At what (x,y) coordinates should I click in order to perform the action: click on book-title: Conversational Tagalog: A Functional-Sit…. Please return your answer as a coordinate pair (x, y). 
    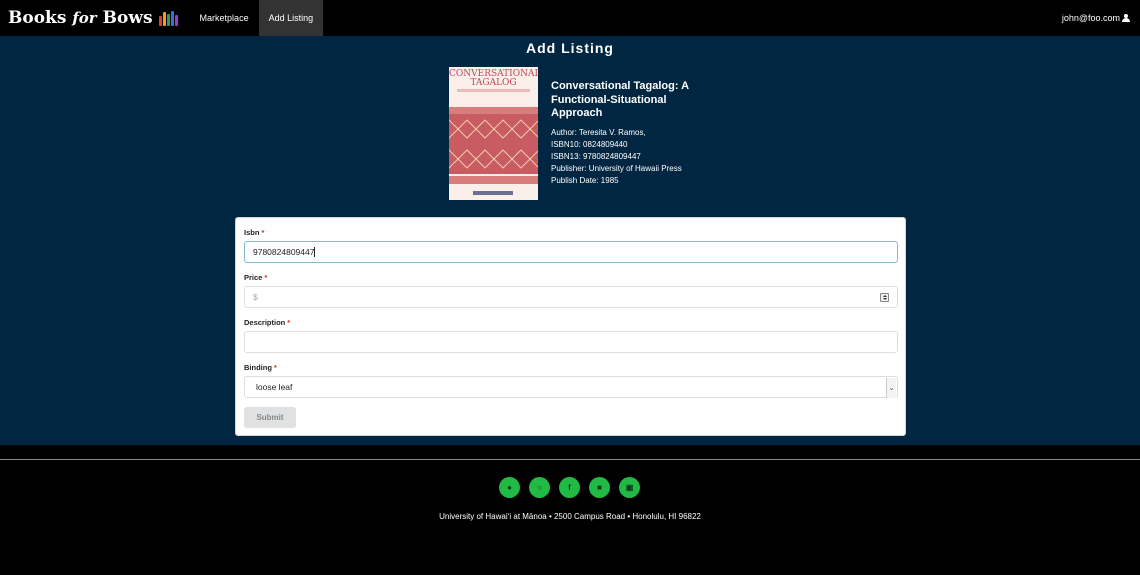
    Looking at the image, I should click on (620, 99).